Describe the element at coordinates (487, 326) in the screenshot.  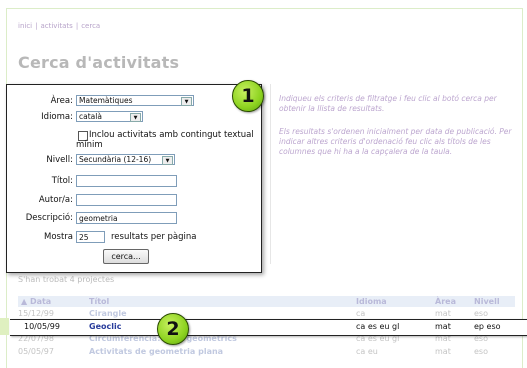
I see `row-level: ep eso` at that location.